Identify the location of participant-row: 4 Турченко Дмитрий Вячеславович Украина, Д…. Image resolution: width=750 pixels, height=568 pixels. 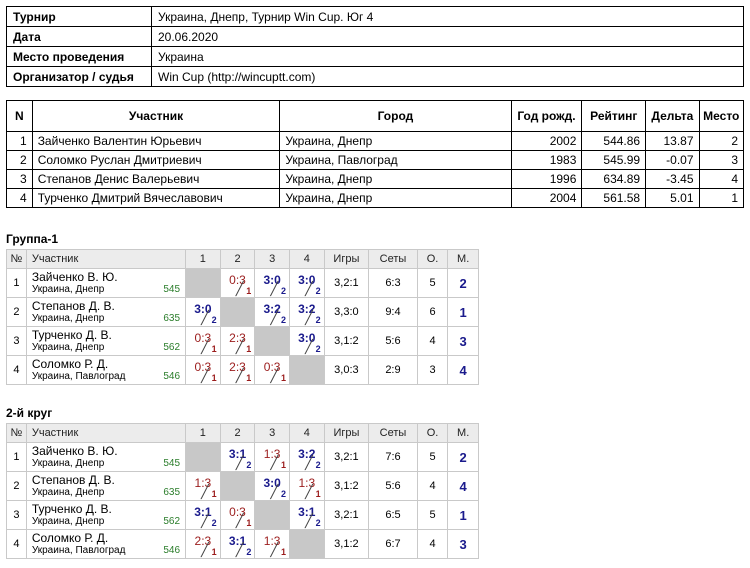
(375, 198).